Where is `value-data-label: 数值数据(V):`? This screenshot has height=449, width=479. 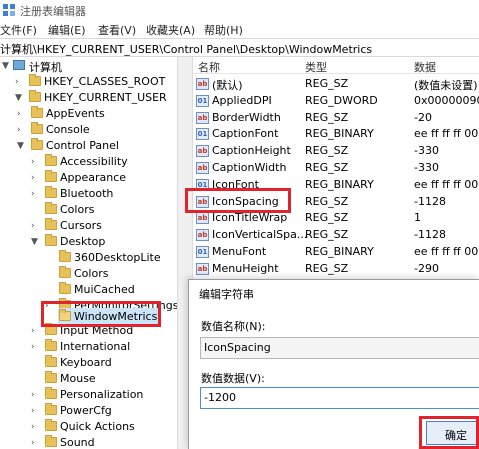 value-data-label: 数值数据(V): is located at coordinates (233, 378).